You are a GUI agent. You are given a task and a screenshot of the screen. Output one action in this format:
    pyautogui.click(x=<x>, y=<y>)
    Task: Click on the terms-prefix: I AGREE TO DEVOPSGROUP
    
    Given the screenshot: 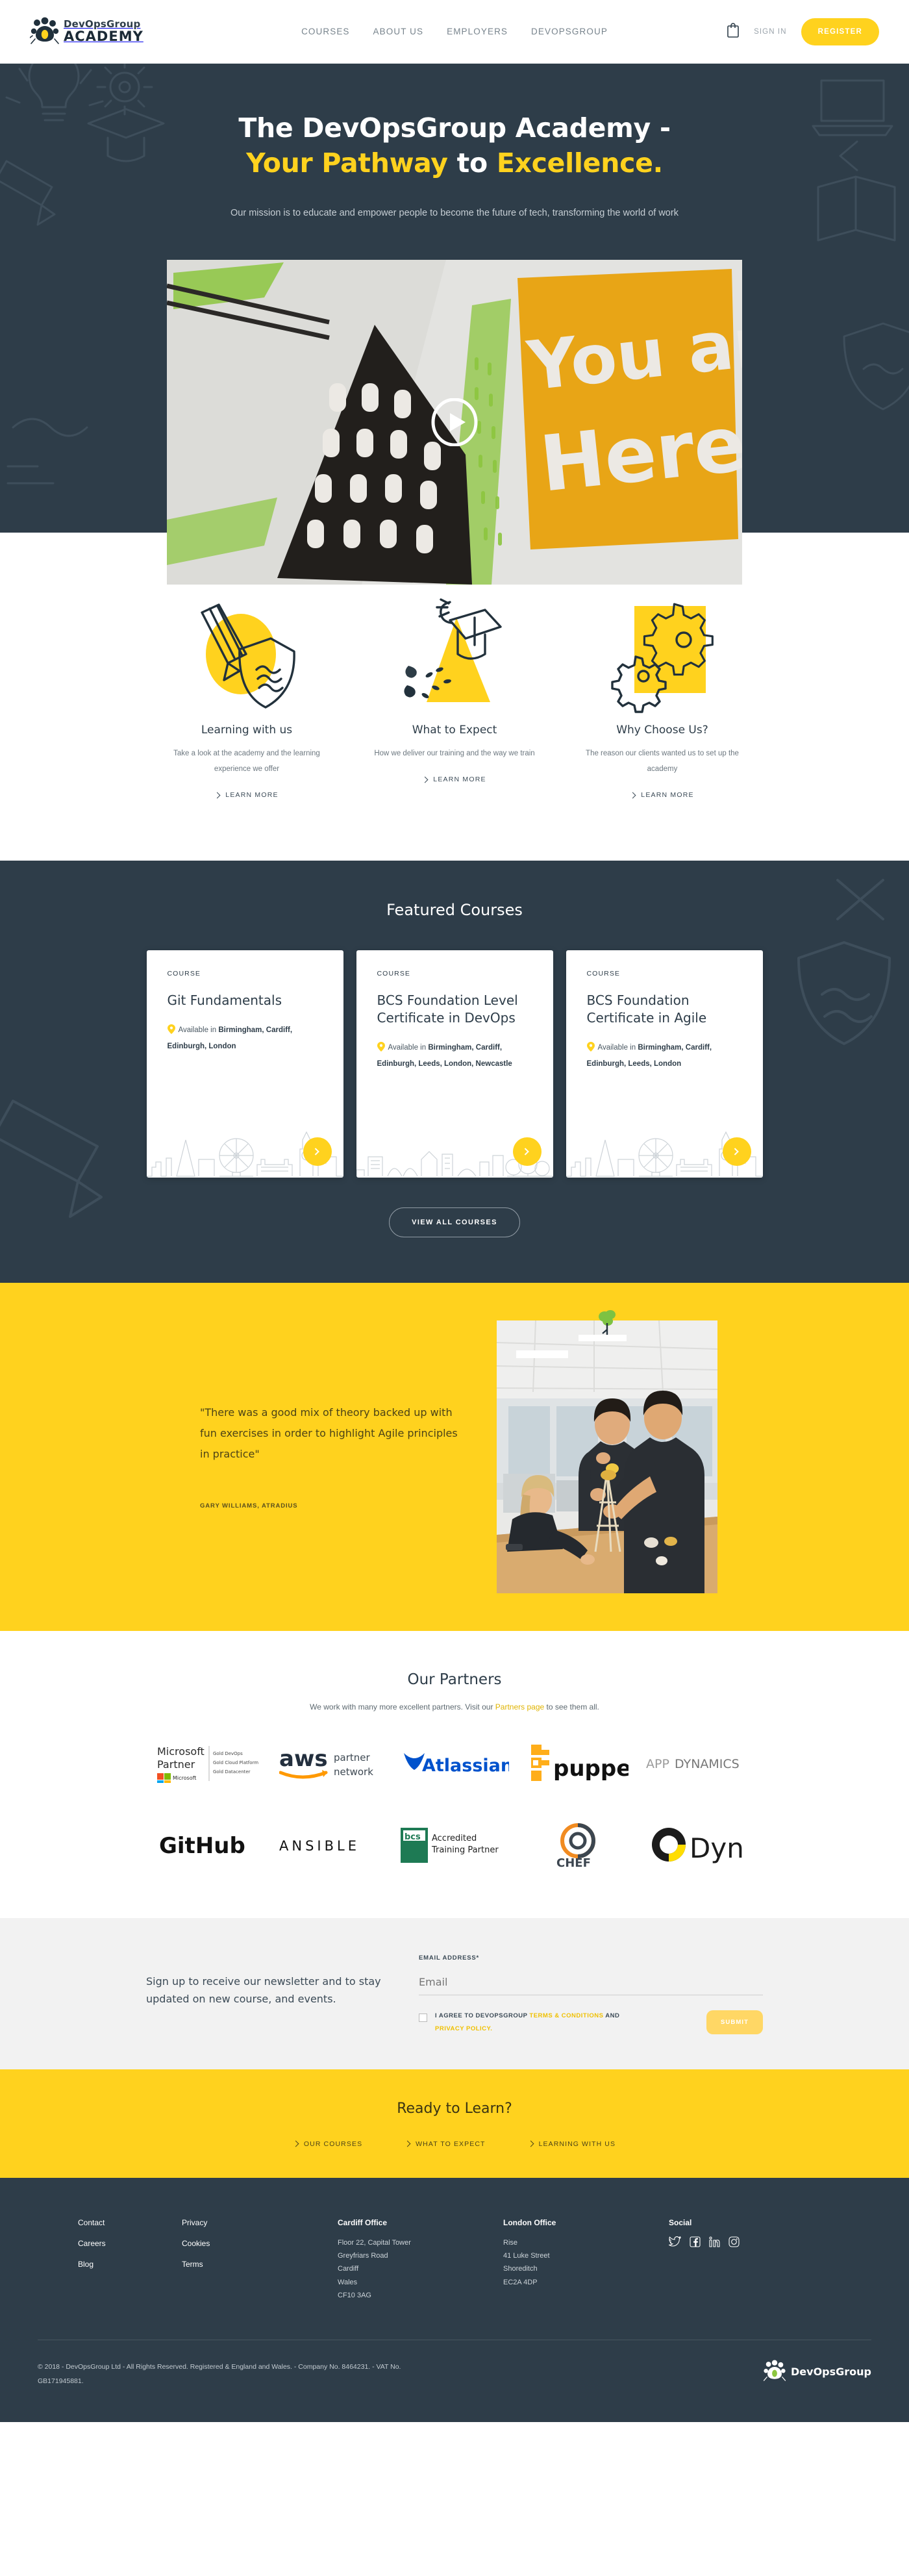 What is the action you would take?
    pyautogui.click(x=482, y=2016)
    